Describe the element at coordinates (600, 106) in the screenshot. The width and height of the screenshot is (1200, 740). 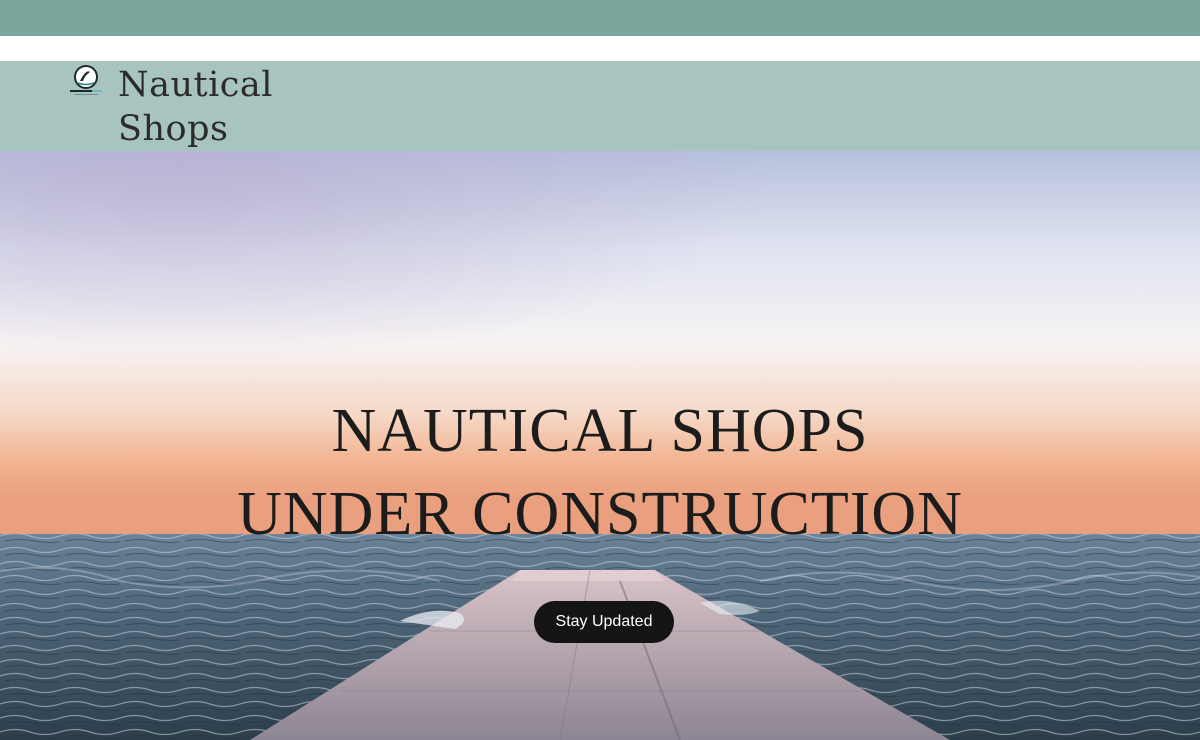
I see `site-header: Nautical Shops` at that location.